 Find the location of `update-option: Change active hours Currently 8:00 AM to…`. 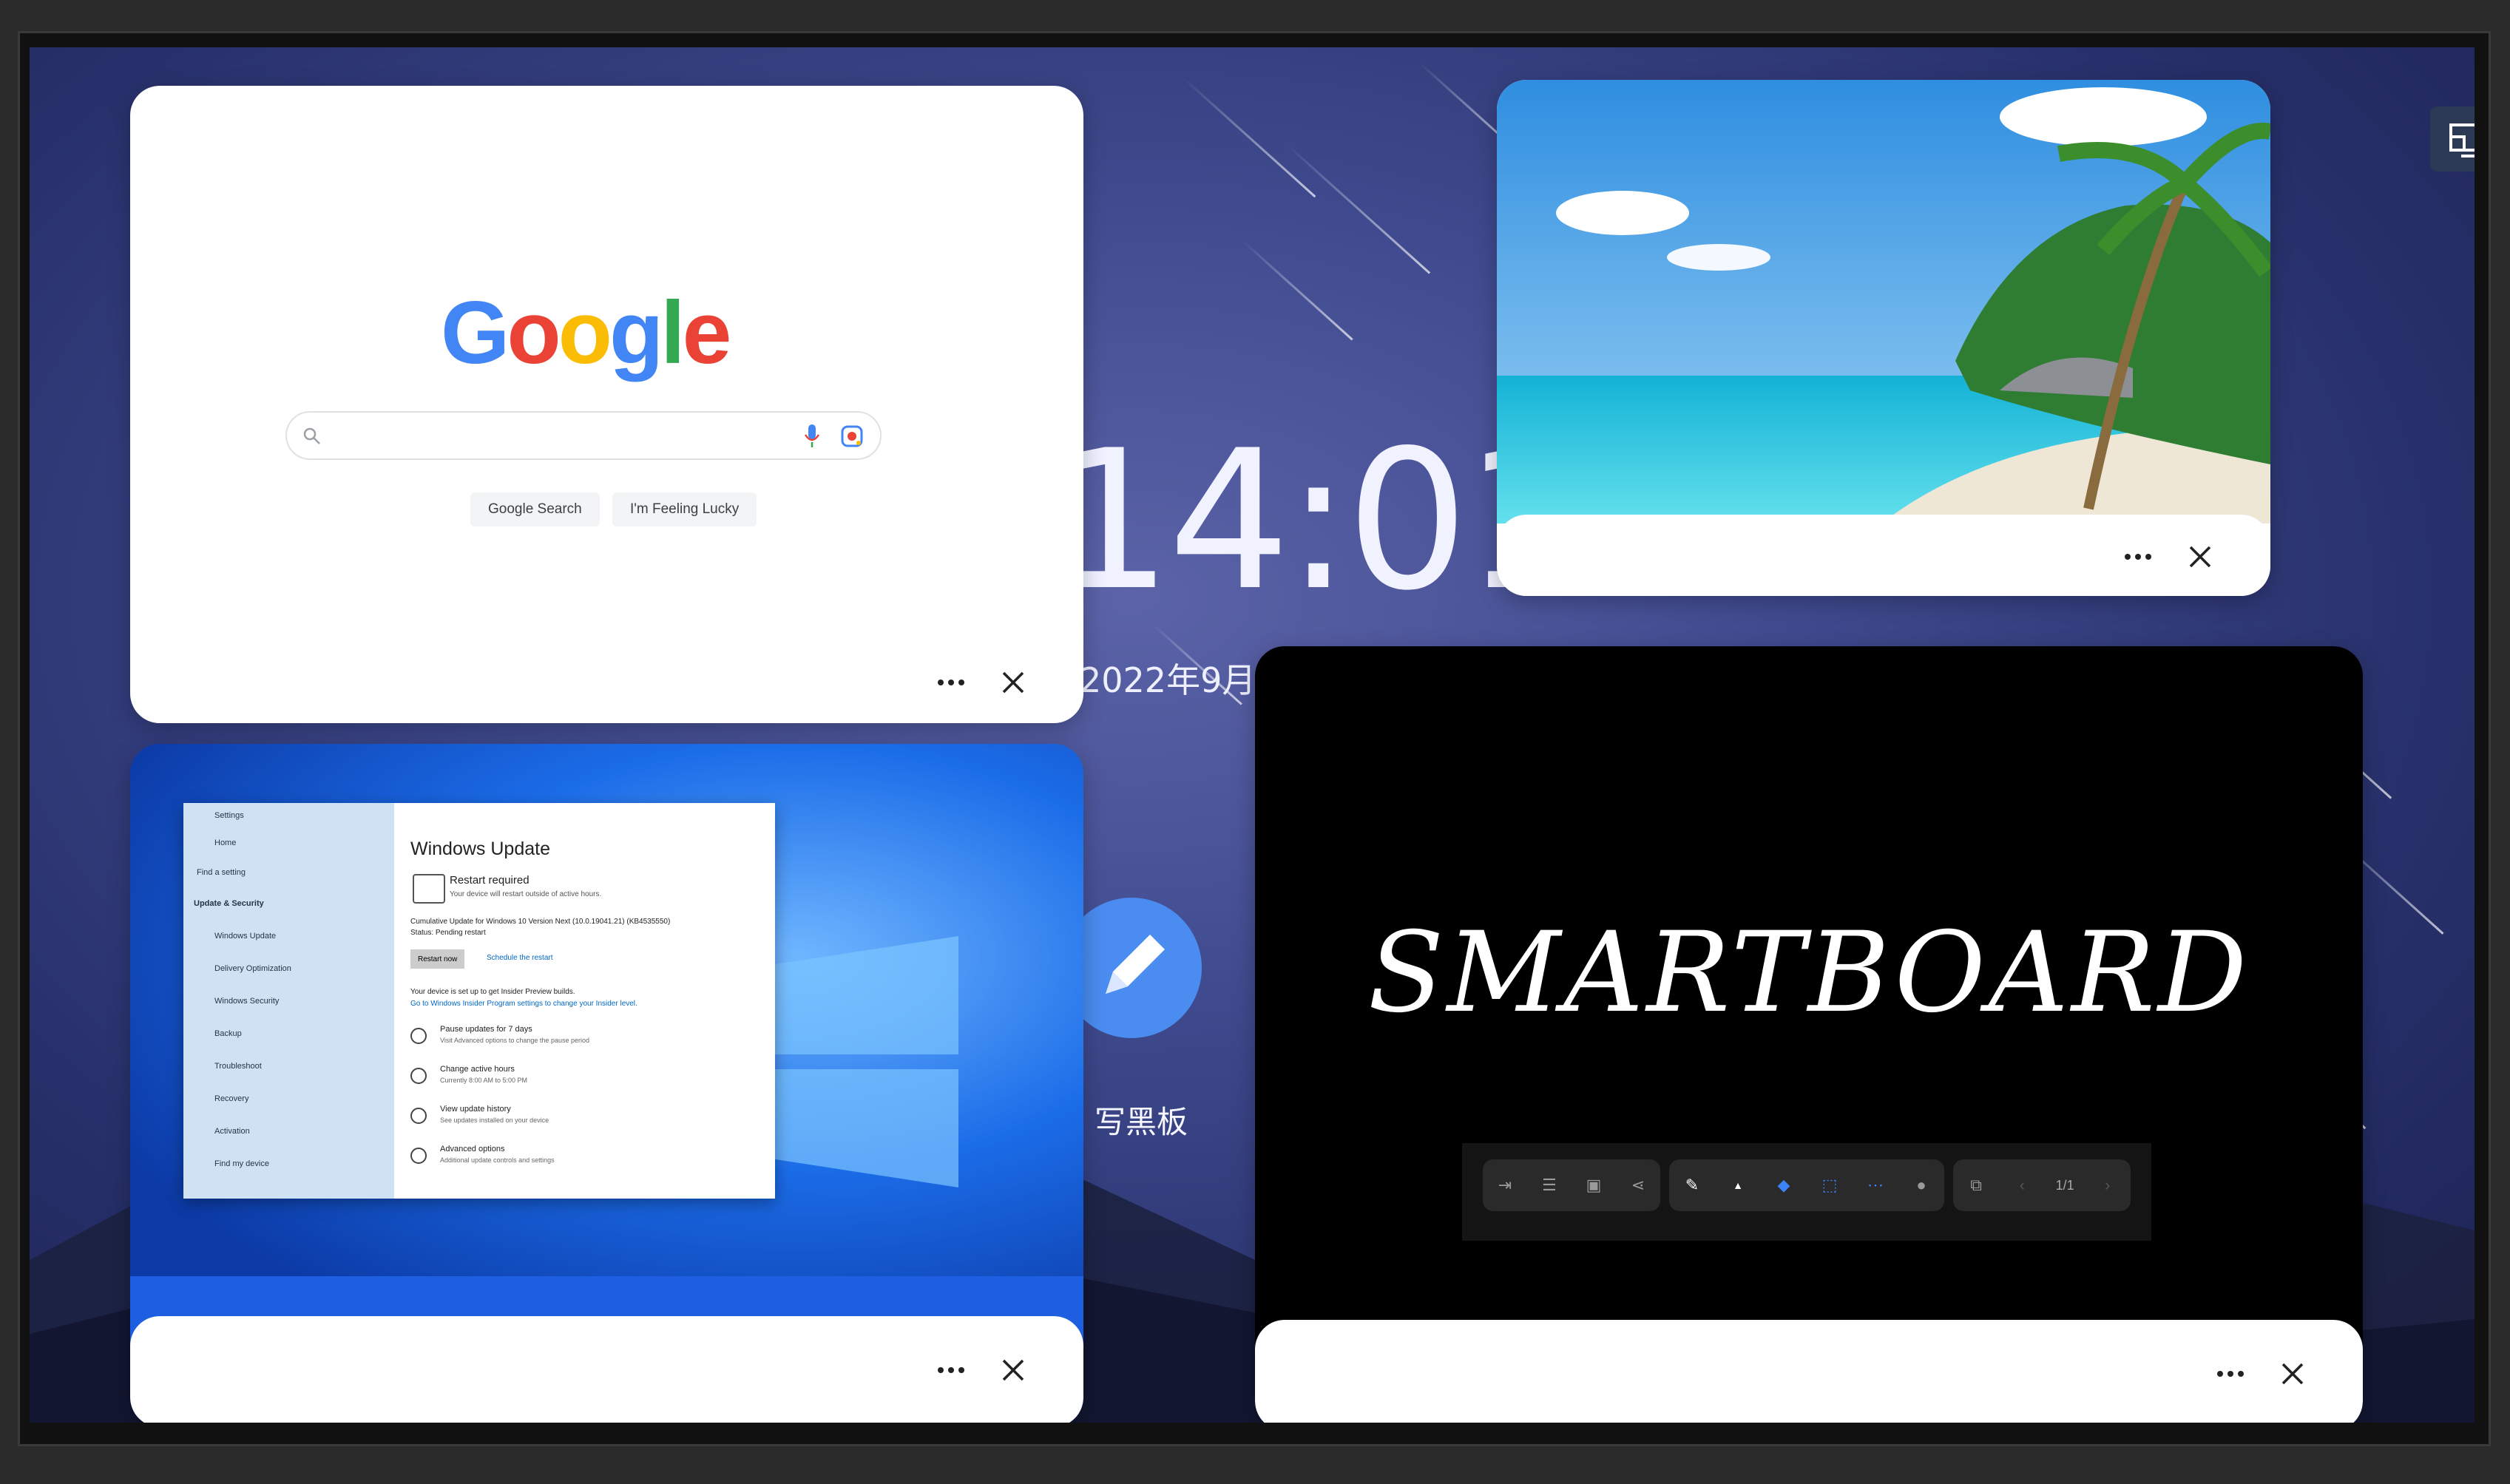

update-option: Change active hours Currently 8:00 AM to… is located at coordinates (580, 1085).